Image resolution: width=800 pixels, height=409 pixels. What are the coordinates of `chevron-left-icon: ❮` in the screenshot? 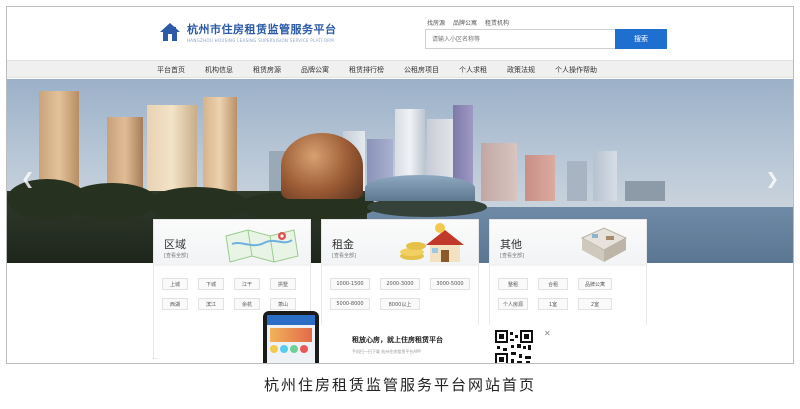 It's located at (27, 178).